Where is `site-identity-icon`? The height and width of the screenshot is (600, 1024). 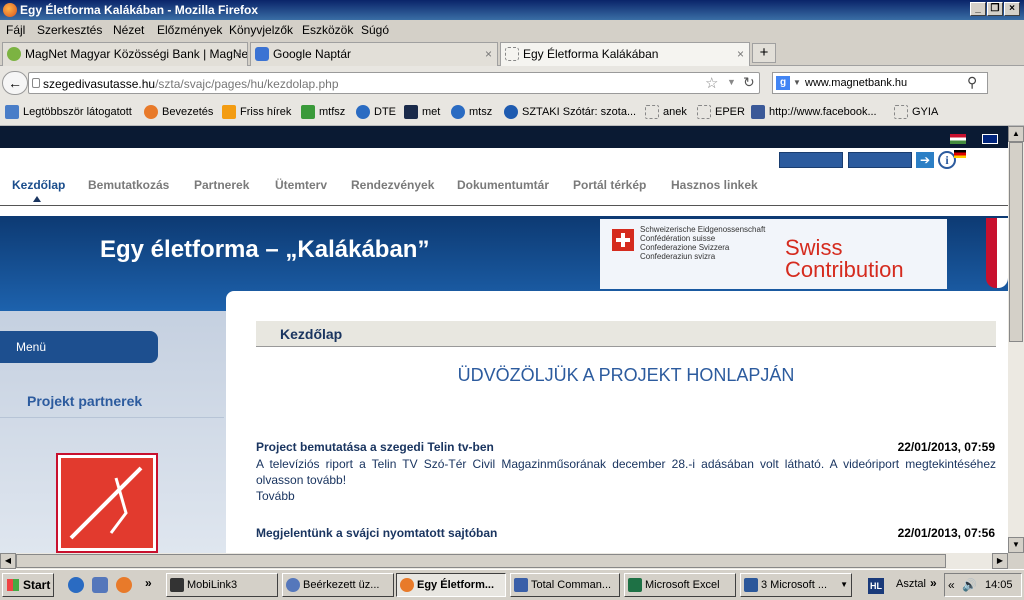 site-identity-icon is located at coordinates (36, 83).